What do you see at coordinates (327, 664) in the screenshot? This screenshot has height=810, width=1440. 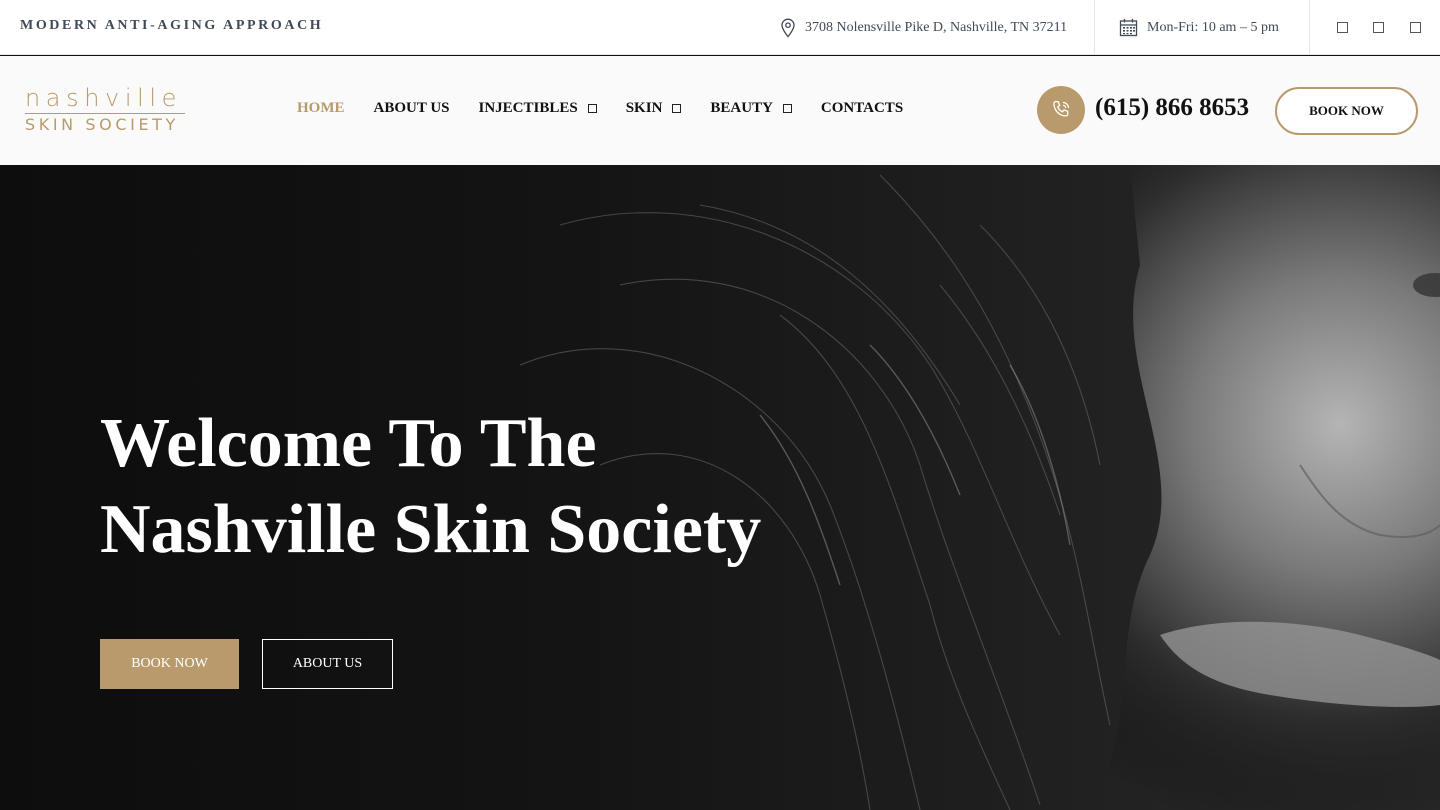 I see `hero-about-us-button: ABOUT US` at bounding box center [327, 664].